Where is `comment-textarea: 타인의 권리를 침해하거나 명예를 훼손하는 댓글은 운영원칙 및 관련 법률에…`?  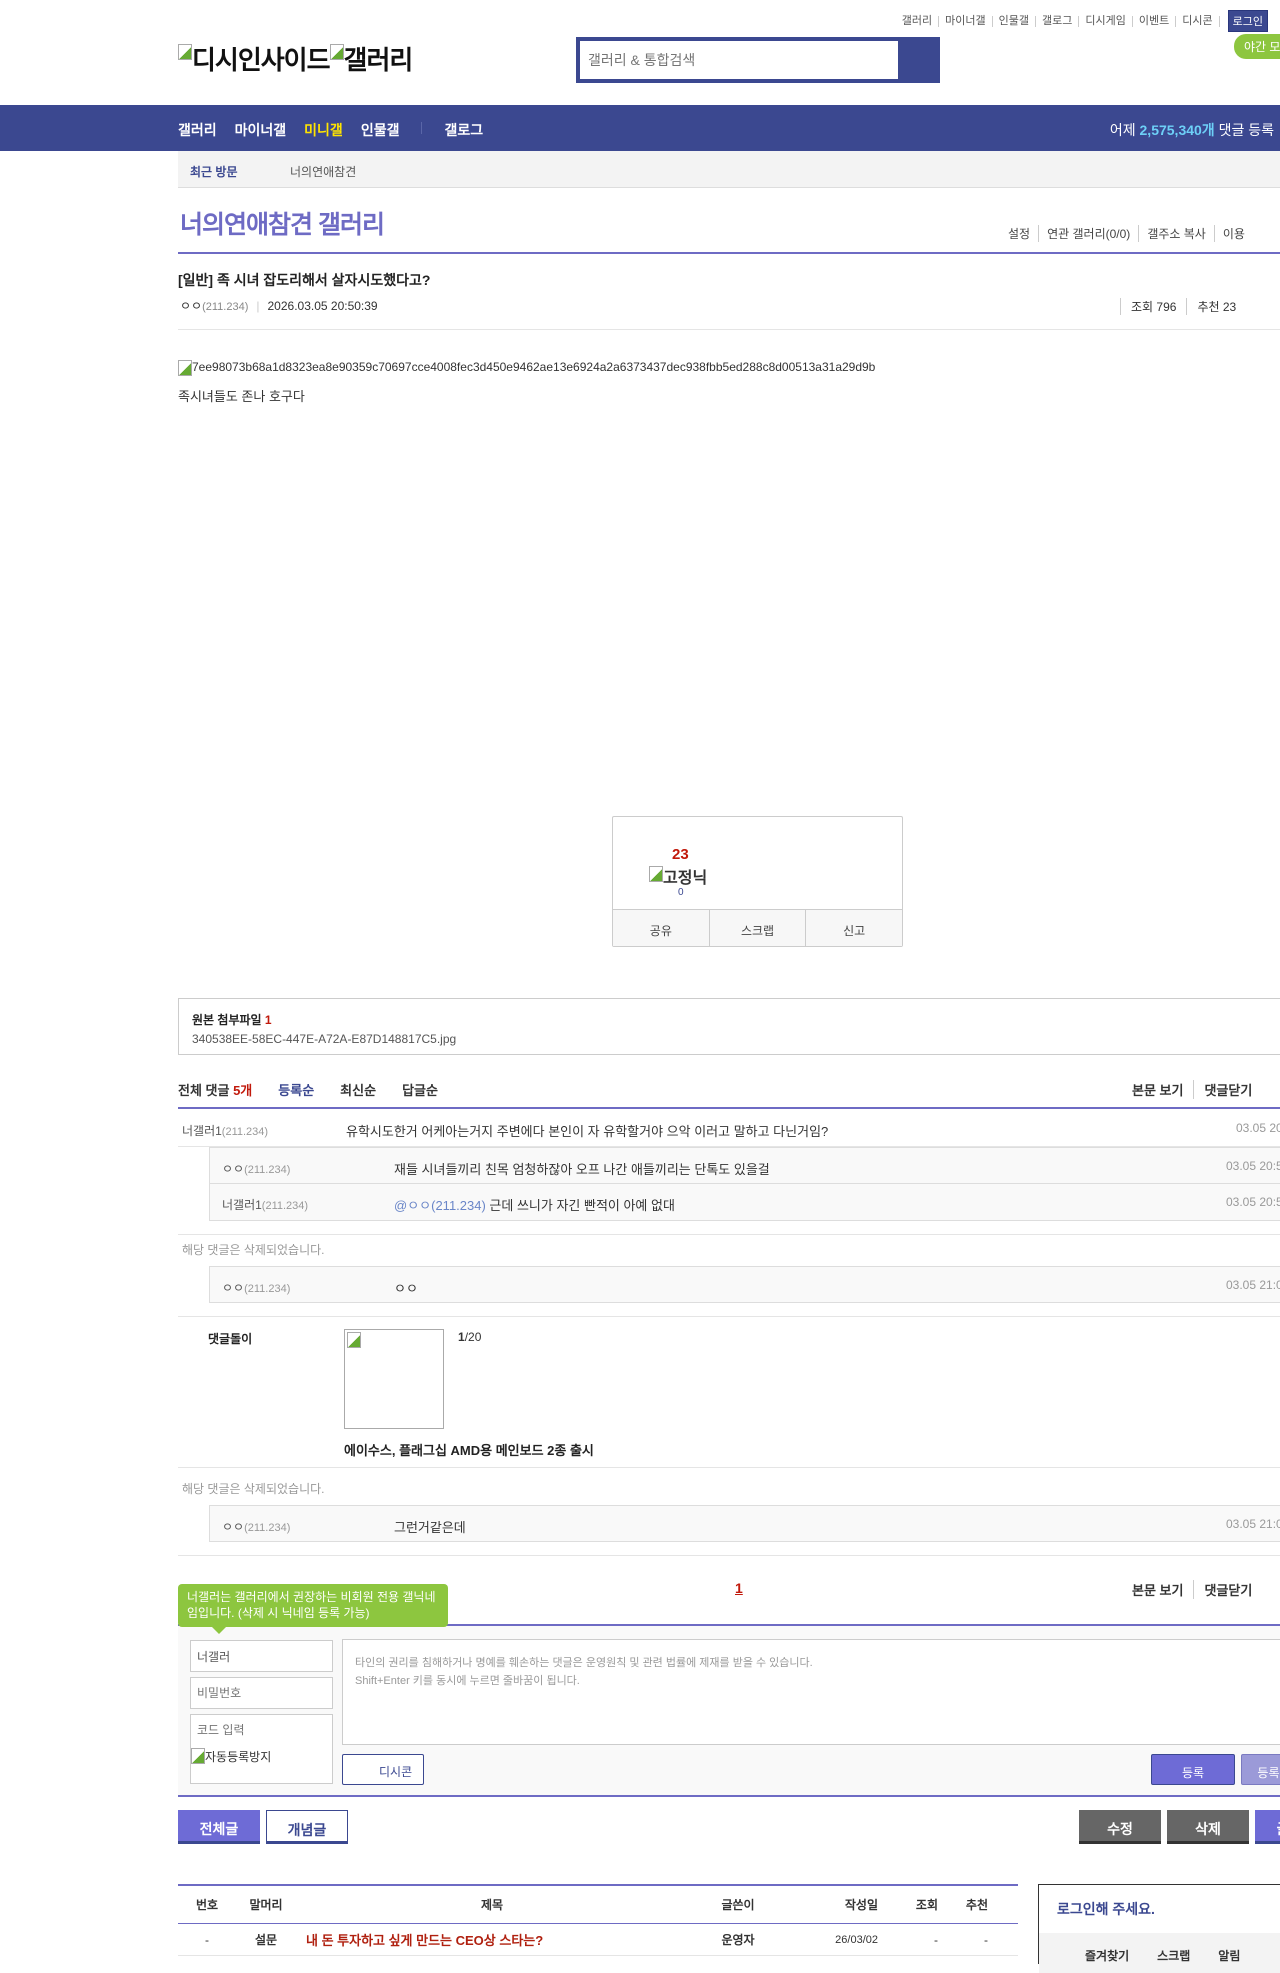 comment-textarea: 타인의 권리를 침해하거나 명예를 훼손하는 댓글은 운영원칙 및 관련 법률에… is located at coordinates (811, 1692).